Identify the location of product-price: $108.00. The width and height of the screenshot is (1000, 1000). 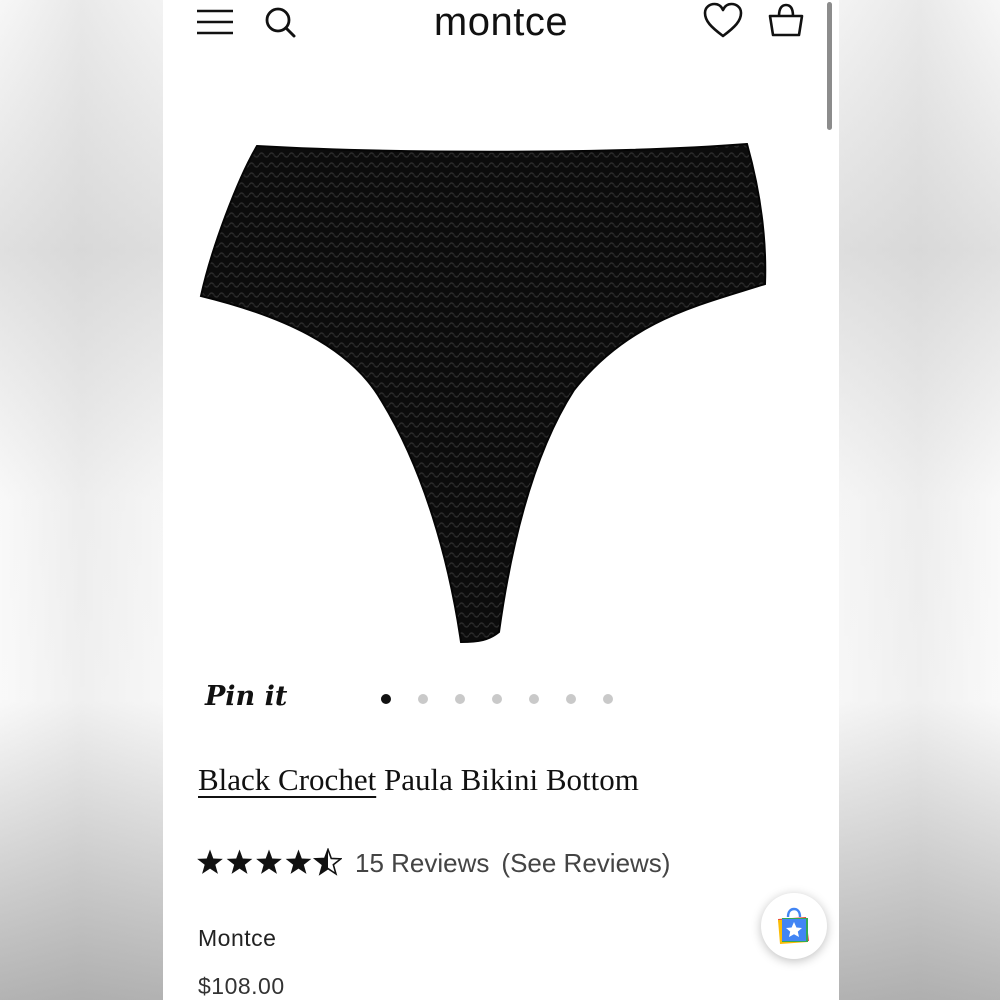
(241, 986).